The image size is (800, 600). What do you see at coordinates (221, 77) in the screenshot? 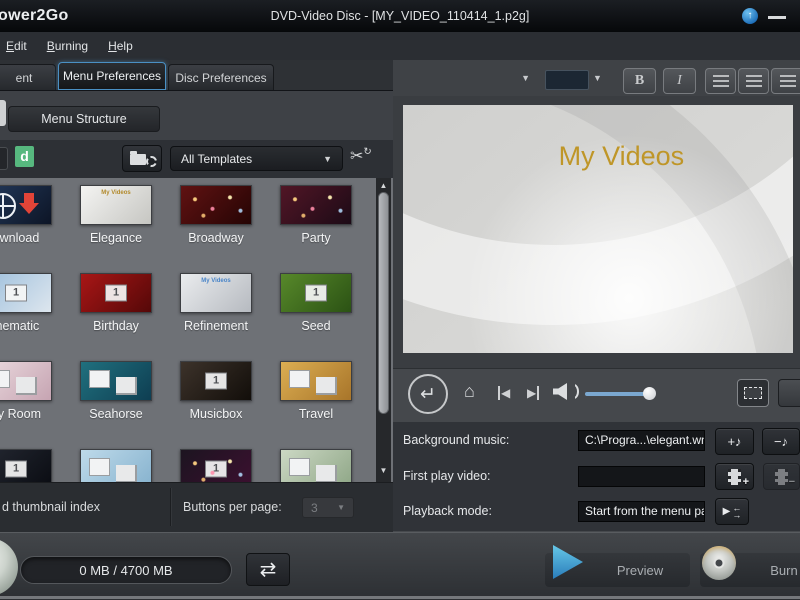
I see `tab-disc-preferences: Disc Preferences` at bounding box center [221, 77].